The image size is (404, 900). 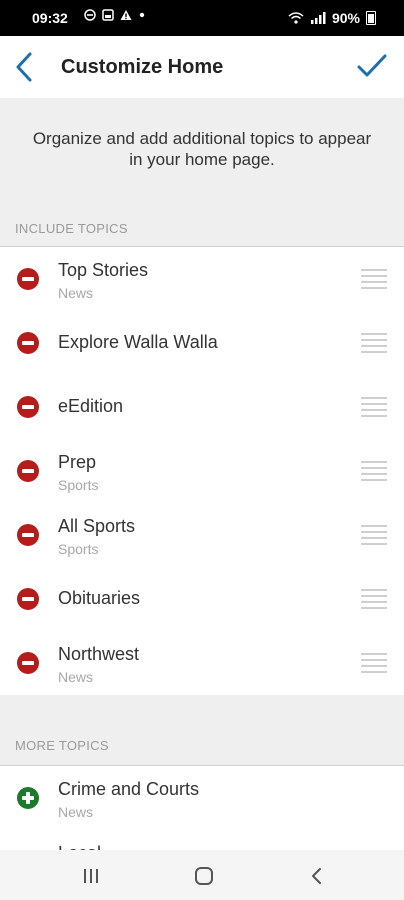 I want to click on topic-name: Crime and Courts, so click(x=129, y=789).